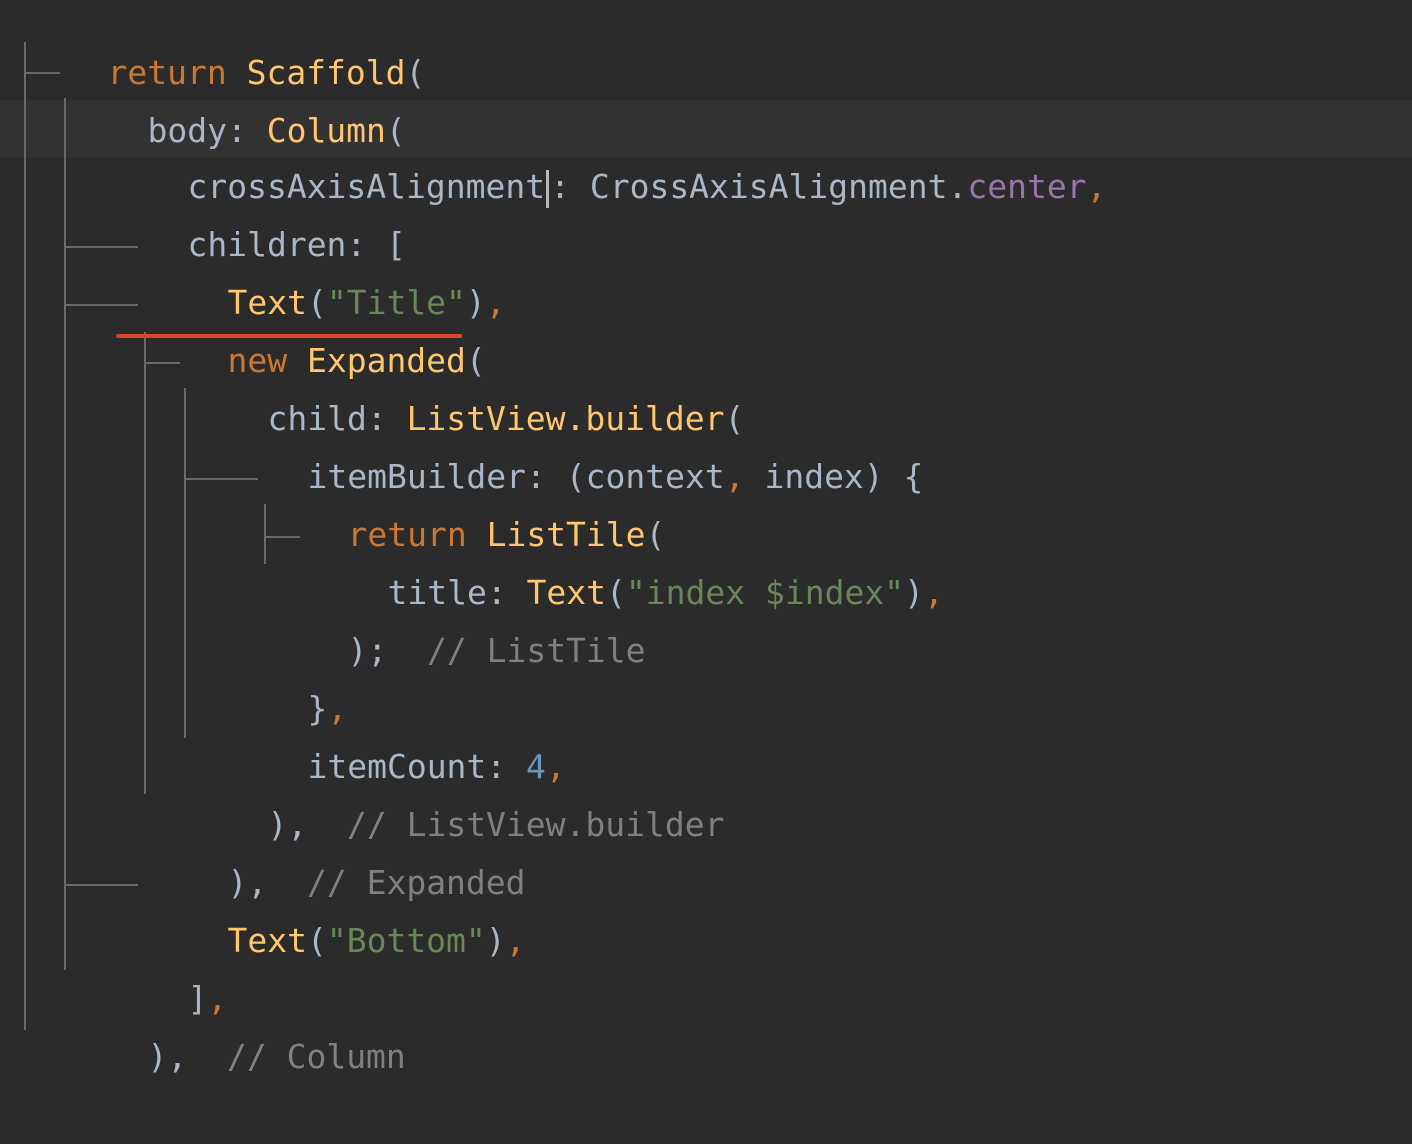 Image resolution: width=1412 pixels, height=1144 pixels. Describe the element at coordinates (396, 733) in the screenshot. I see `code-line: itemCount: 4,` at that location.